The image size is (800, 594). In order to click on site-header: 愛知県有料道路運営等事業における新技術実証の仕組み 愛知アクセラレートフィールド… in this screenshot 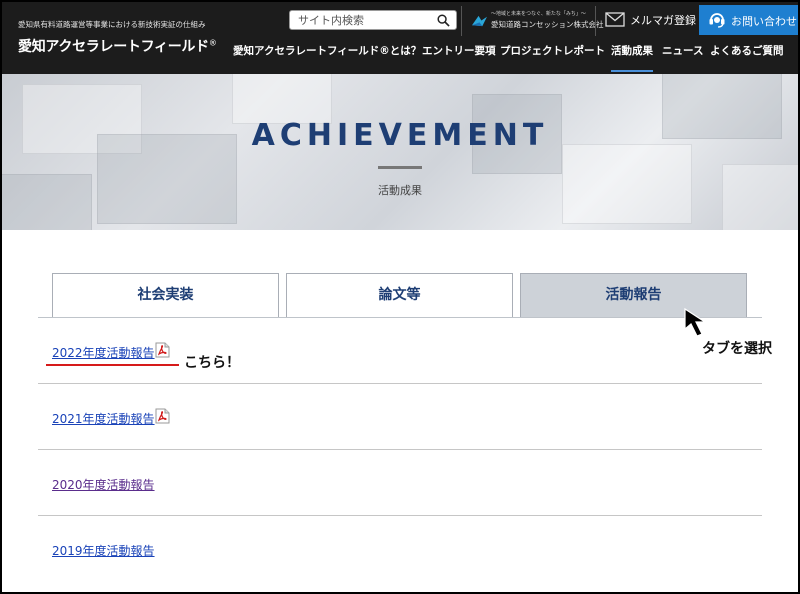, I will do `click(400, 38)`.